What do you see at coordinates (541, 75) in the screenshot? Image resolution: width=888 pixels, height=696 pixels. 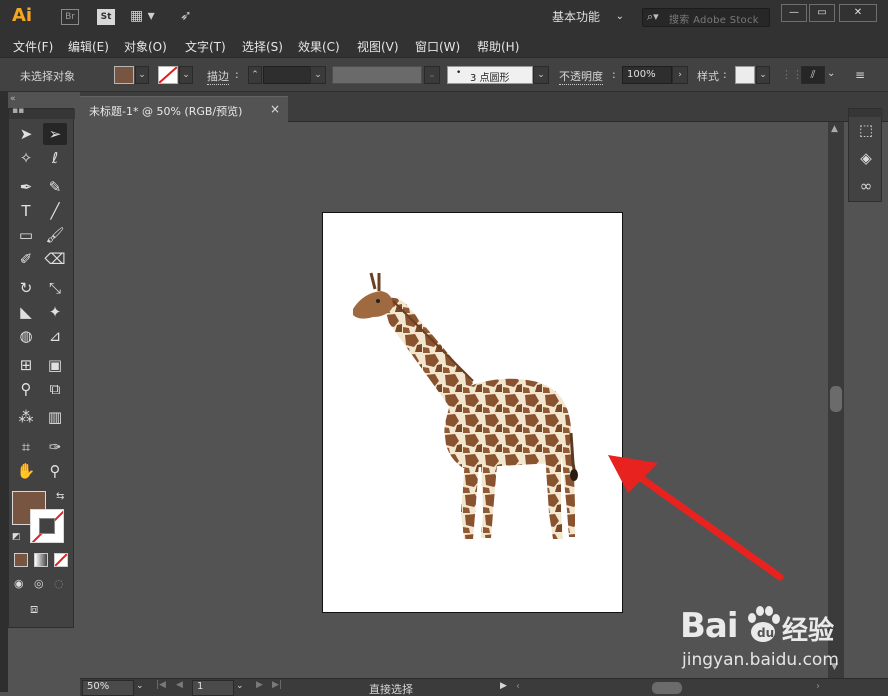 I see `brush-chevron-icon: ⌄` at bounding box center [541, 75].